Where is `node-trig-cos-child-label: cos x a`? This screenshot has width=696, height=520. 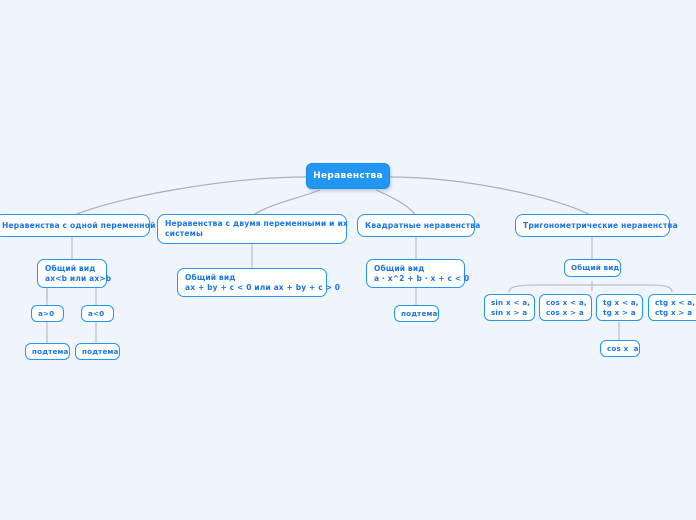 node-trig-cos-child-label: cos x a is located at coordinates (623, 348).